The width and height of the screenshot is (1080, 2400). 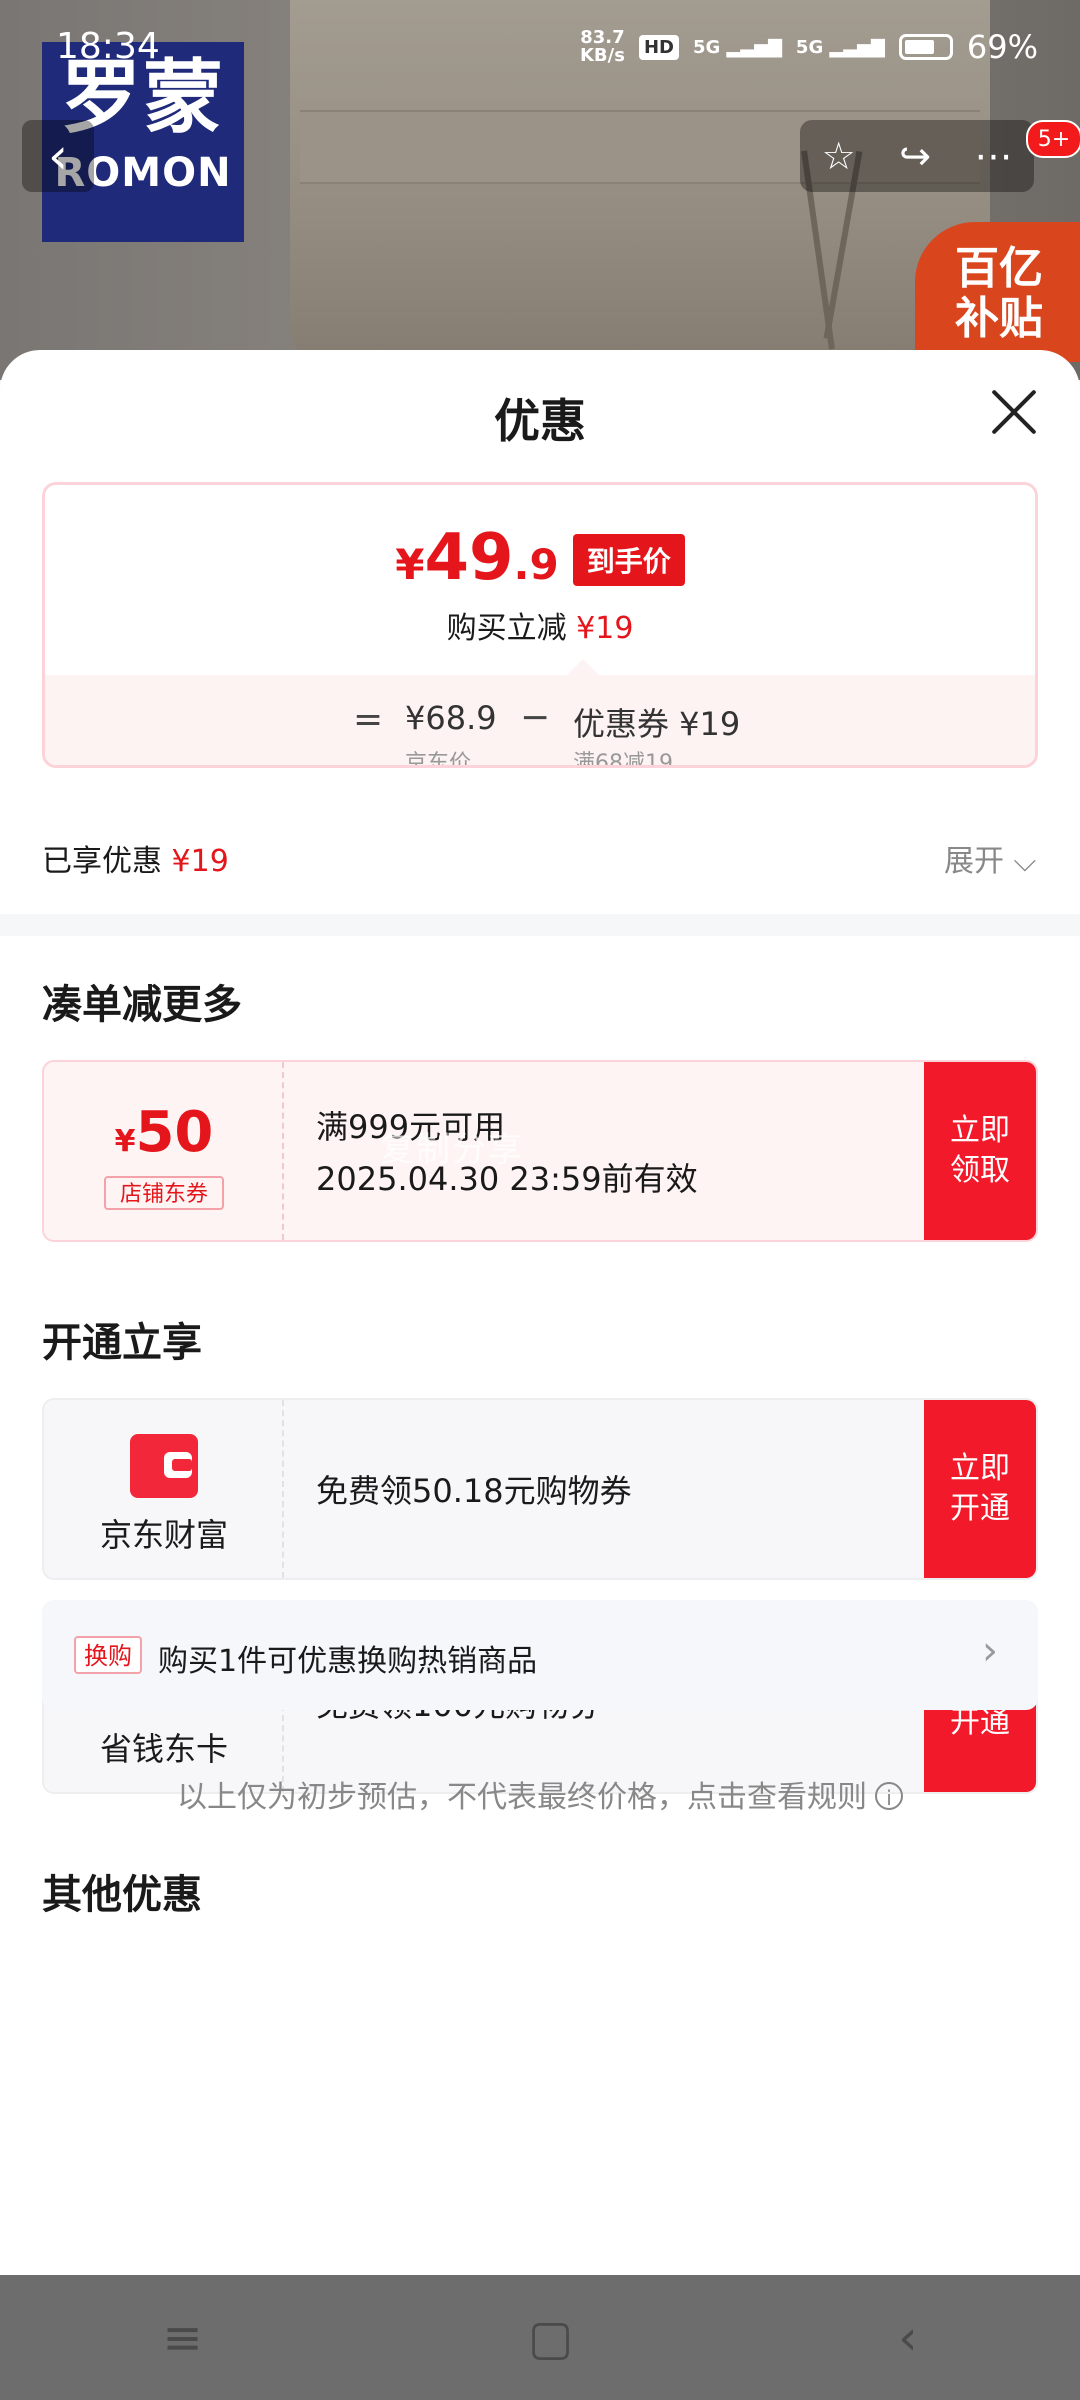 I want to click on shop-coupon-tag: 店铺东券, so click(x=164, y=1193).